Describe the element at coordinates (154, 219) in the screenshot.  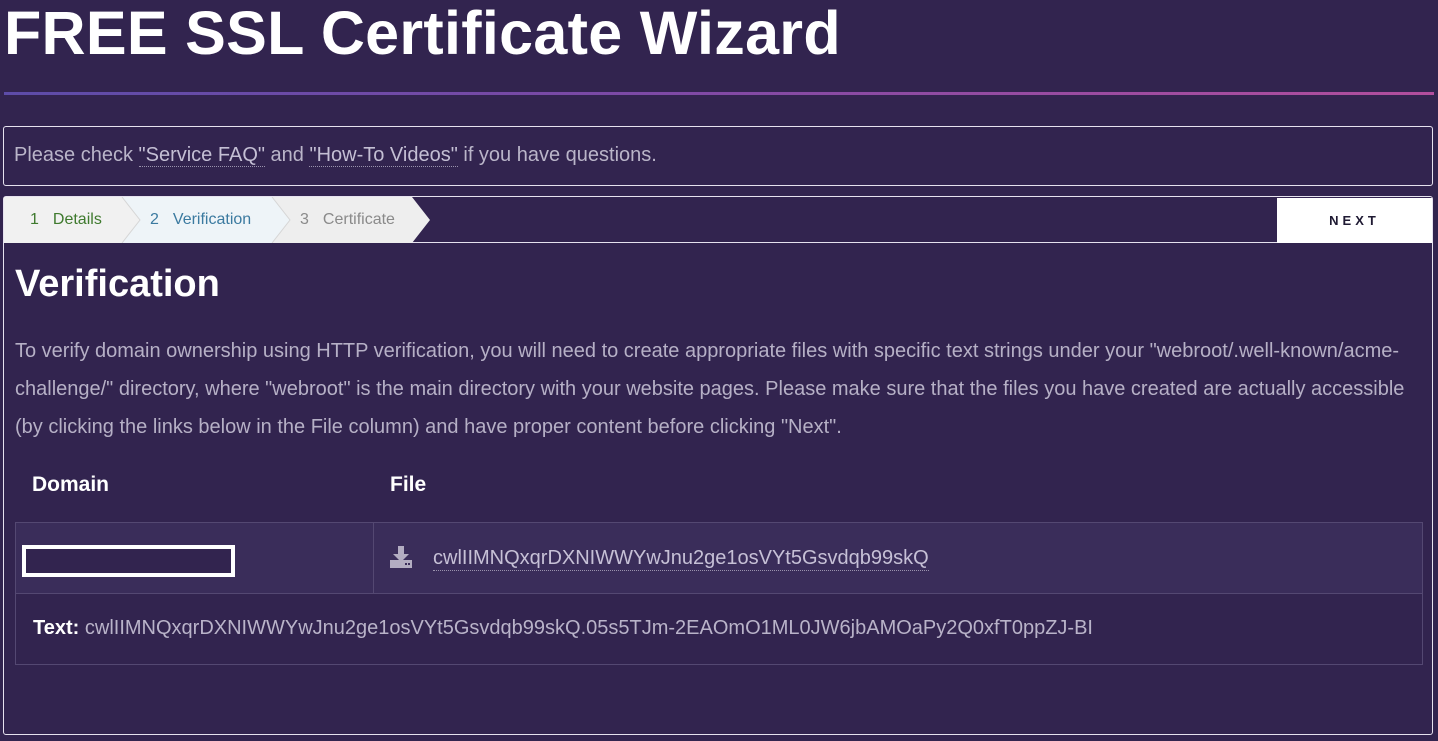
I see `step-verification-number: 2` at that location.